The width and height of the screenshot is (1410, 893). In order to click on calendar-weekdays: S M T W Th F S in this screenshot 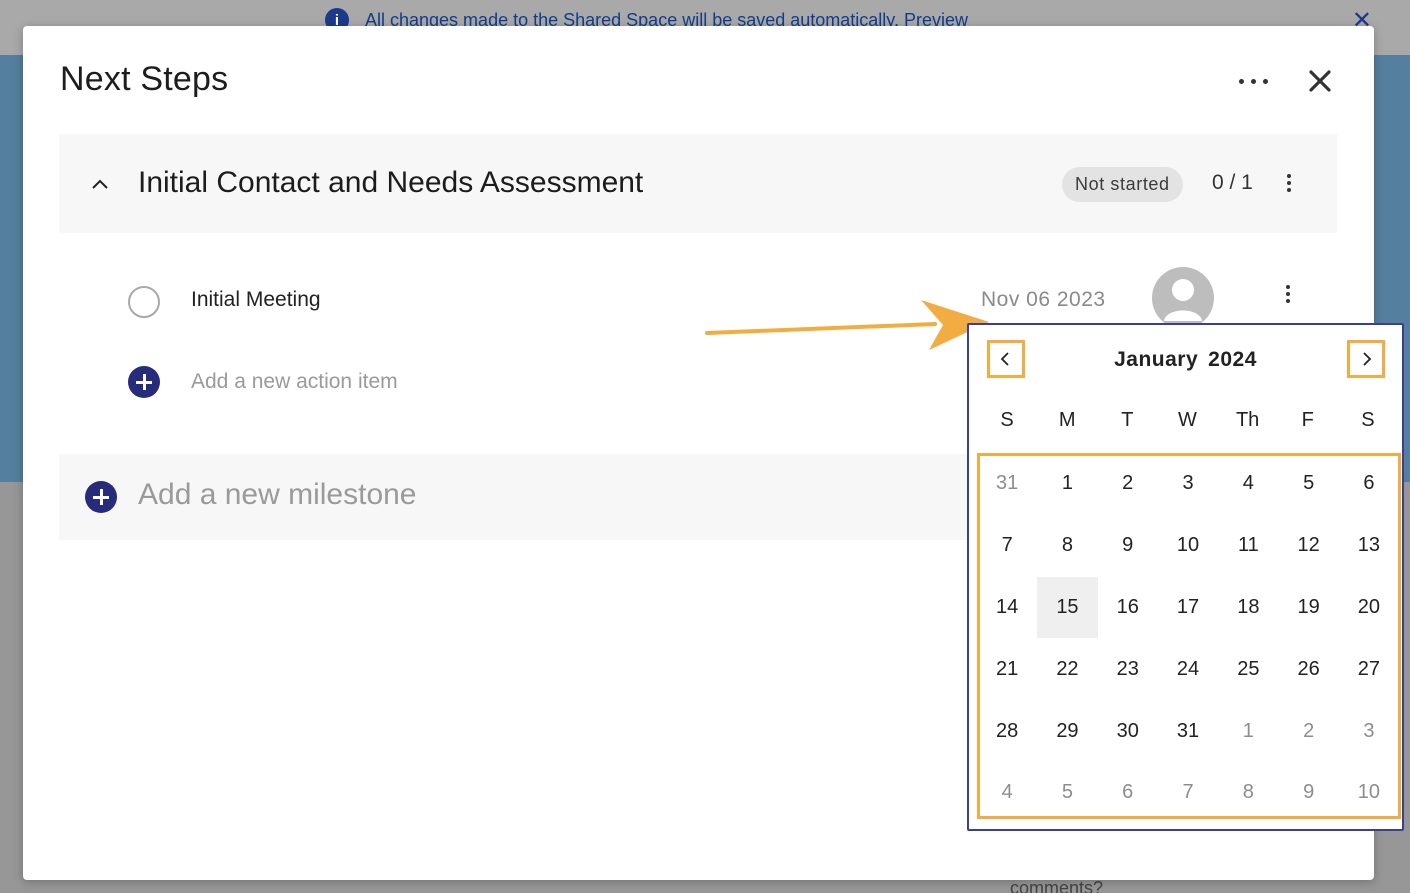, I will do `click(1187, 420)`.